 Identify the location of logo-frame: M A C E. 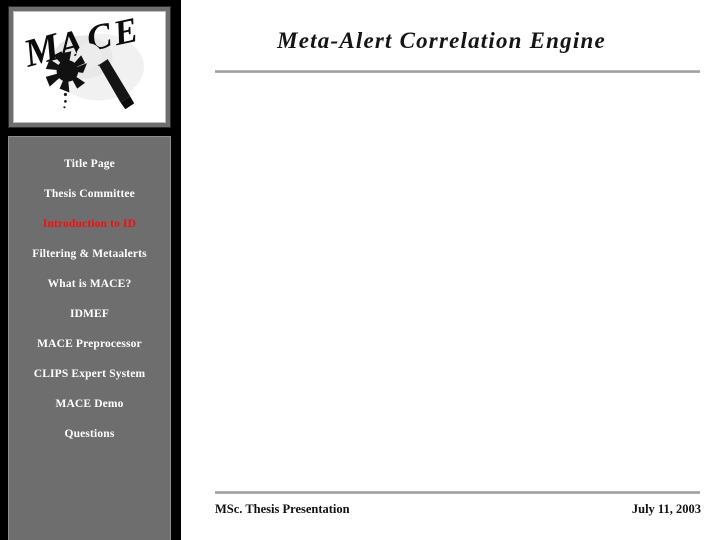
(89, 67).